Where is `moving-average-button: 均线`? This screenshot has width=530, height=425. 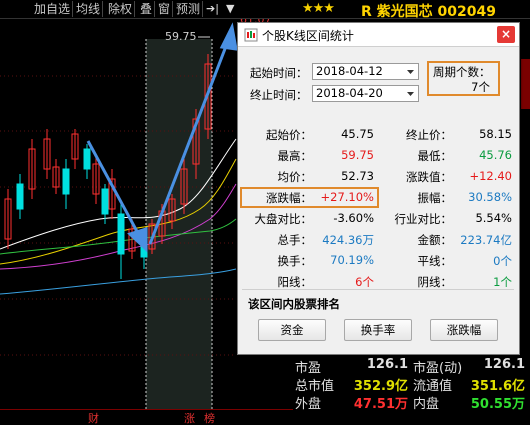
moving-average-button: 均线 is located at coordinates (89, 9).